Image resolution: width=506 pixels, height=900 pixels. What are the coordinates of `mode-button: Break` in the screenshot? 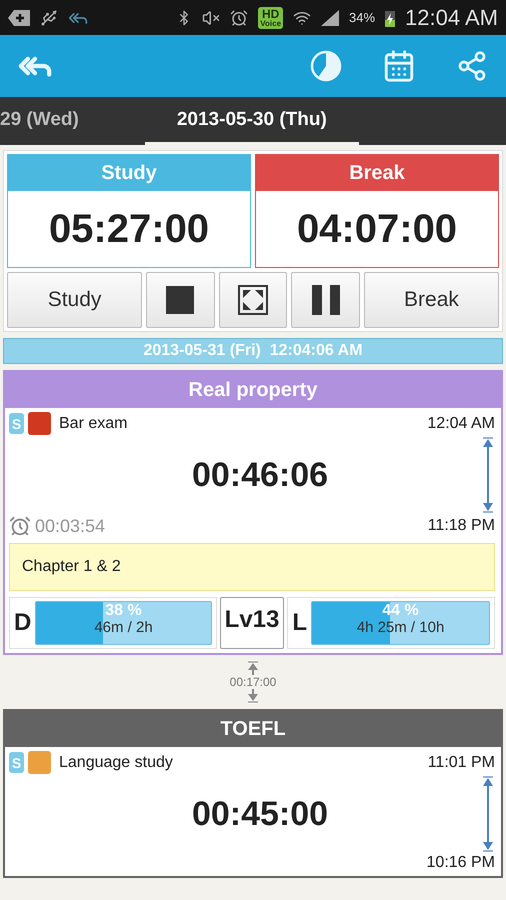 It's located at (432, 300).